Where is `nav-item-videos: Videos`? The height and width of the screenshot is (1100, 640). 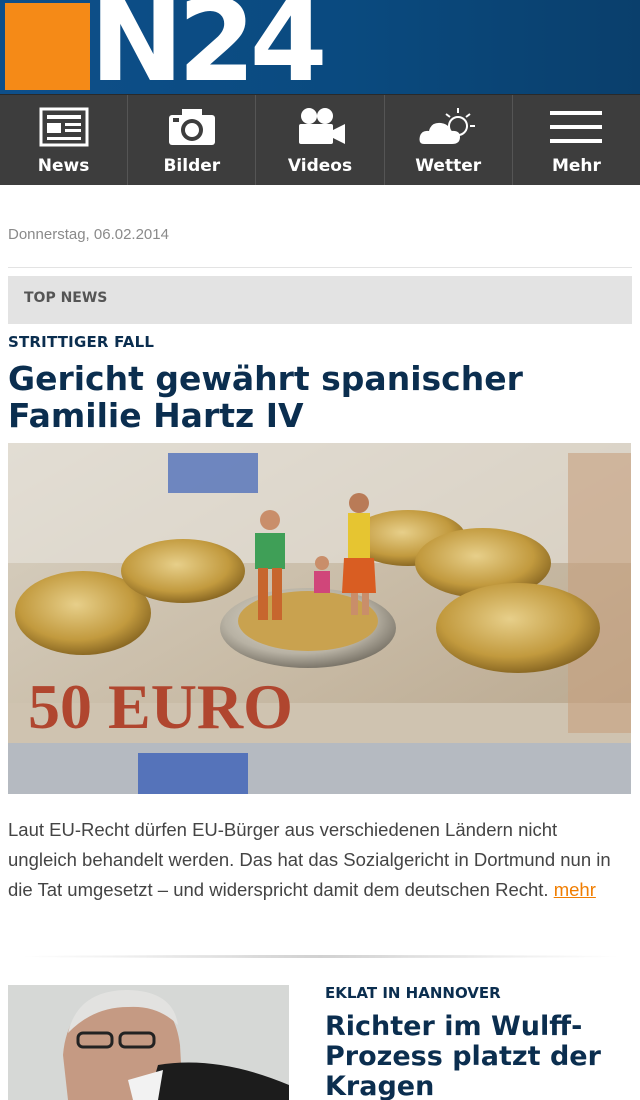
nav-item-videos: Videos is located at coordinates (320, 140).